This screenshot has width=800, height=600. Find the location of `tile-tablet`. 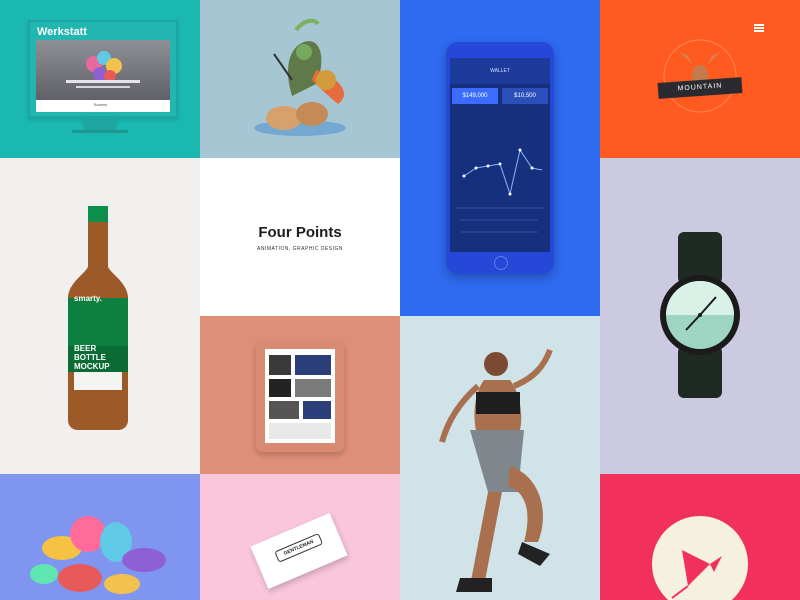

tile-tablet is located at coordinates (300, 395).